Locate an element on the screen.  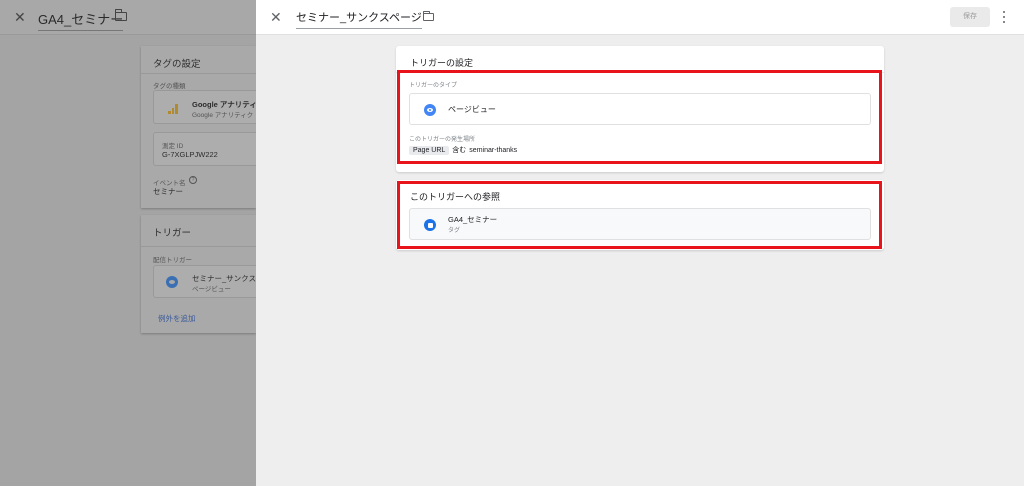
measurement-id-value: G-7XGLPJW222 is located at coordinates (190, 154).